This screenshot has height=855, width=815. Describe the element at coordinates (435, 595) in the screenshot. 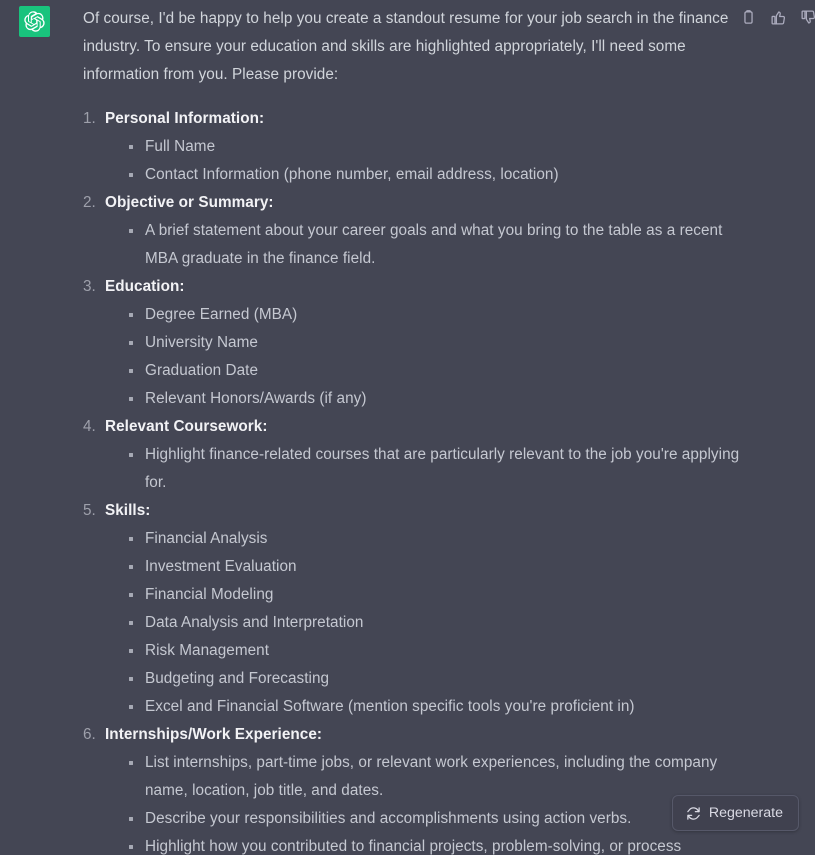

I see `sub-list-item: Financial Modeling` at that location.